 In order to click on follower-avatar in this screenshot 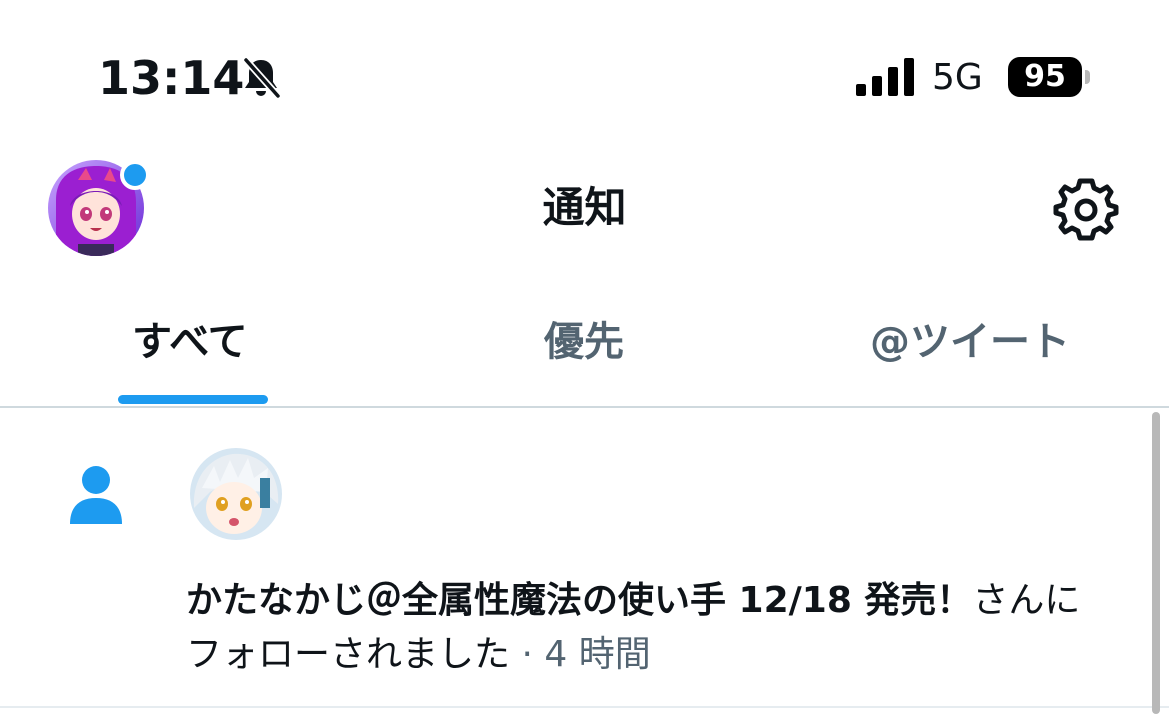, I will do `click(236, 494)`.